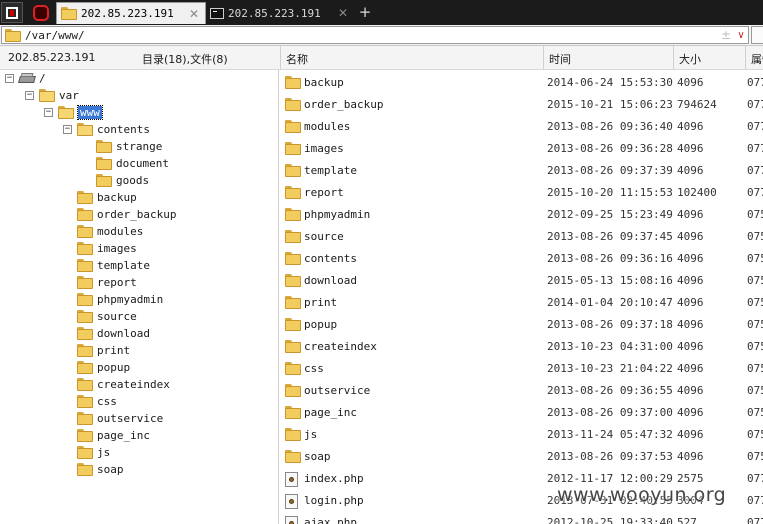 Image resolution: width=763 pixels, height=524 pixels. I want to click on path-input: /var/www/ ± ∨, so click(375, 35).